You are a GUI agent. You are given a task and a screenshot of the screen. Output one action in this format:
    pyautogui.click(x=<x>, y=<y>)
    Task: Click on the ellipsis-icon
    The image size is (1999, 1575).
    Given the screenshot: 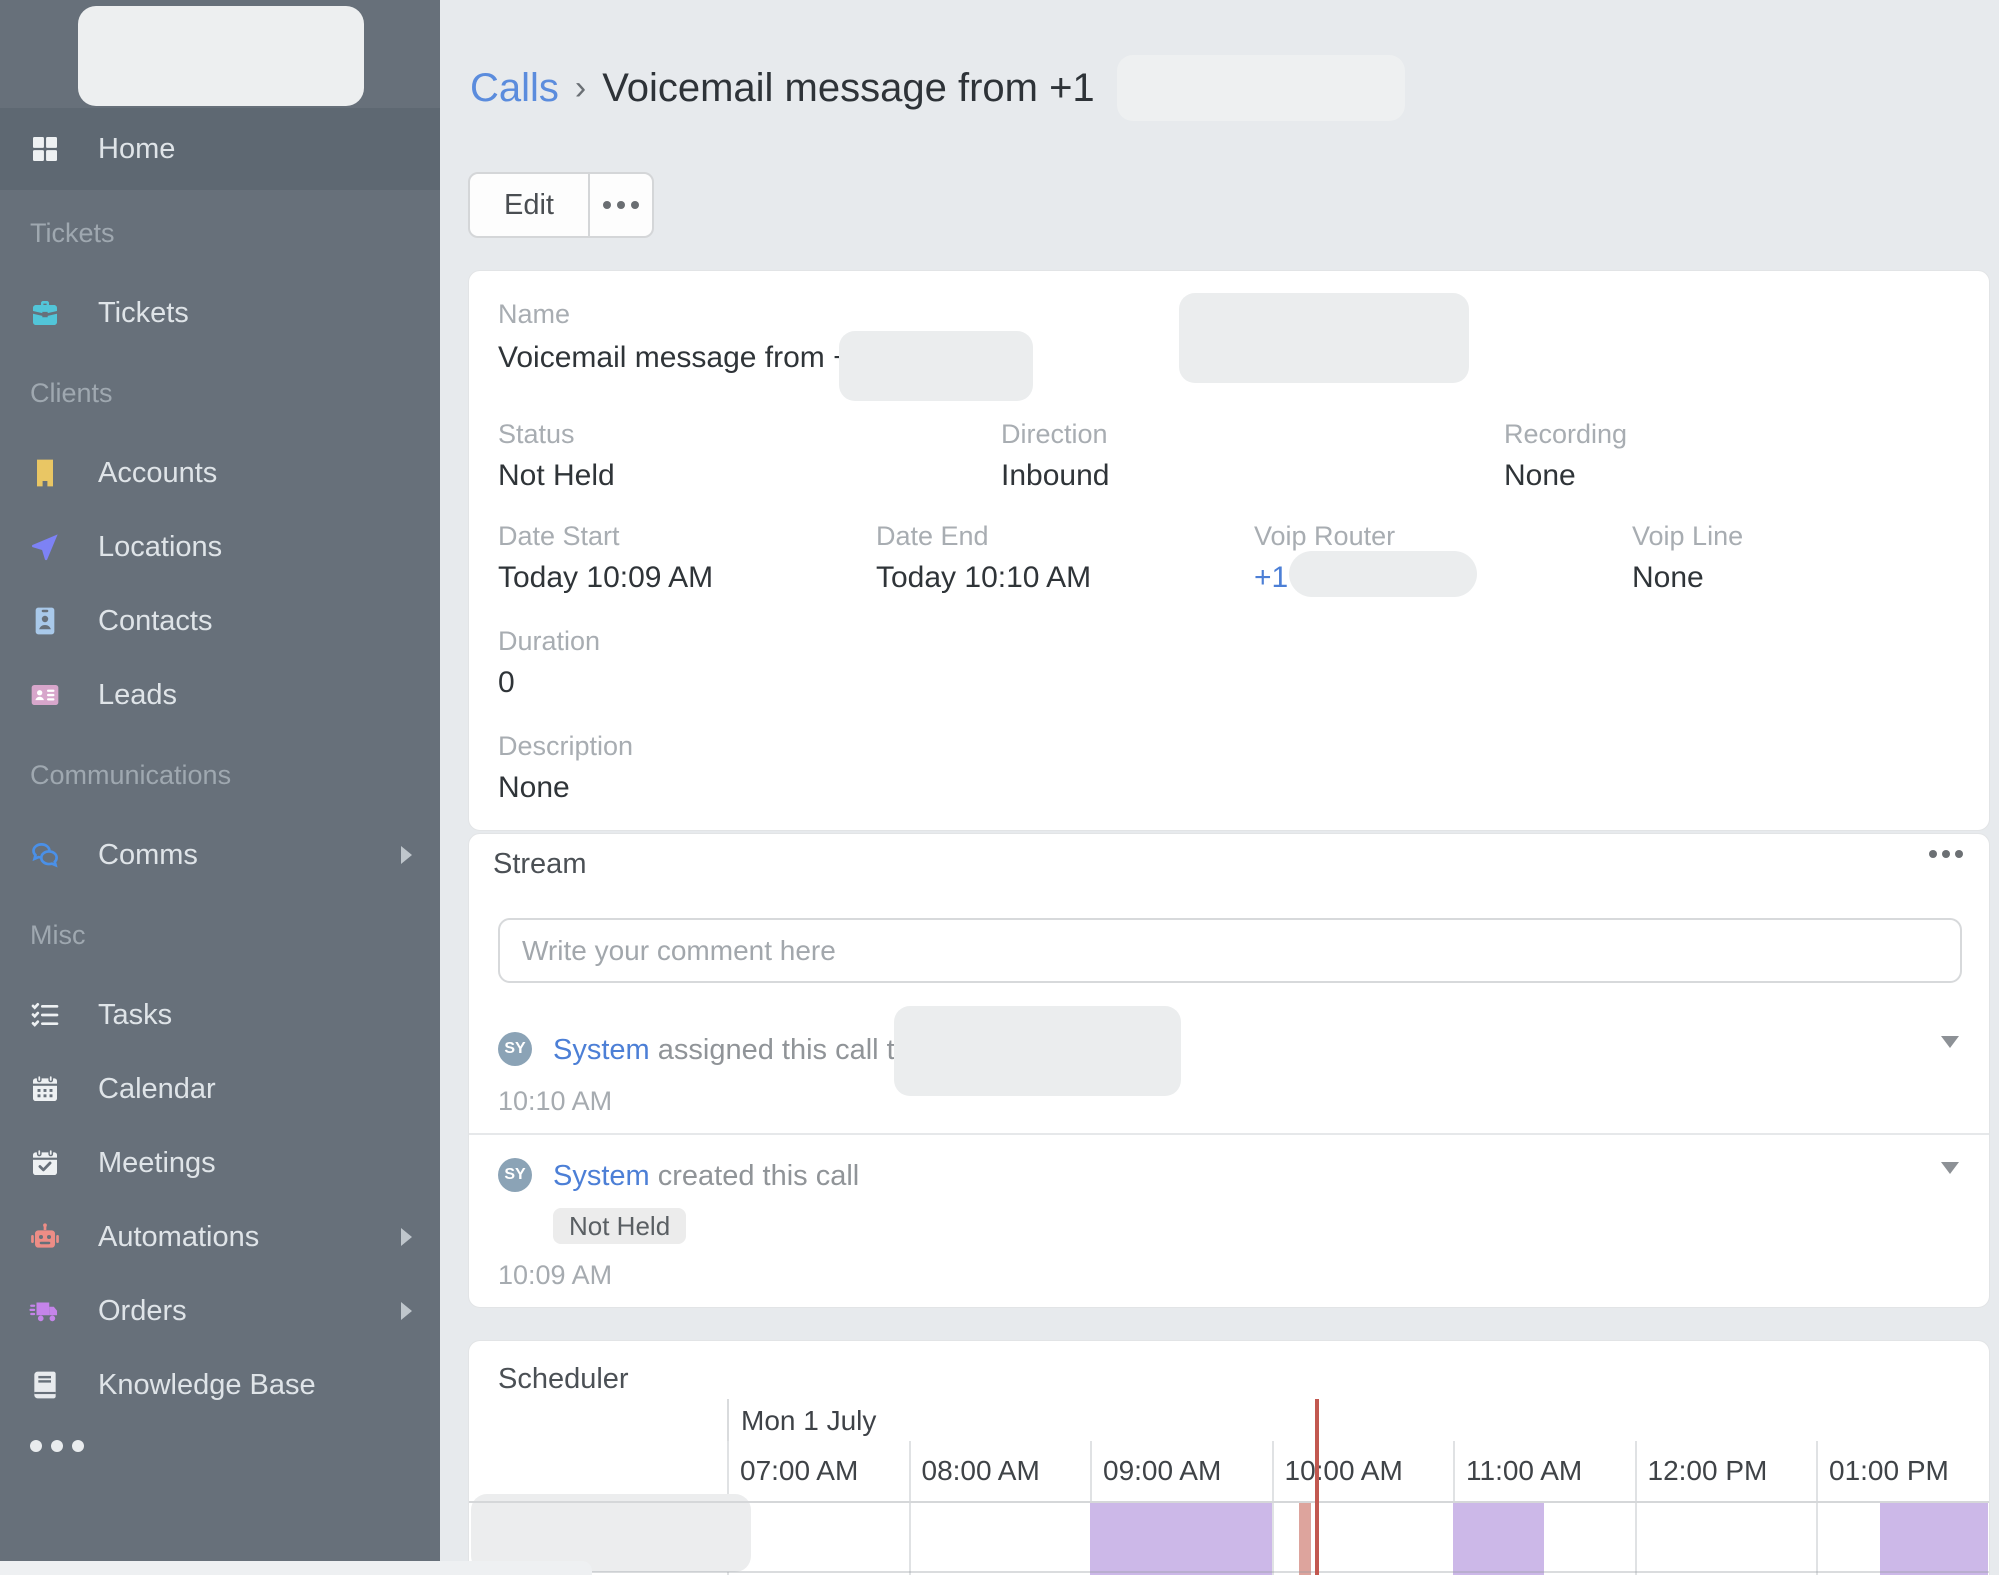 What is the action you would take?
    pyautogui.click(x=621, y=205)
    